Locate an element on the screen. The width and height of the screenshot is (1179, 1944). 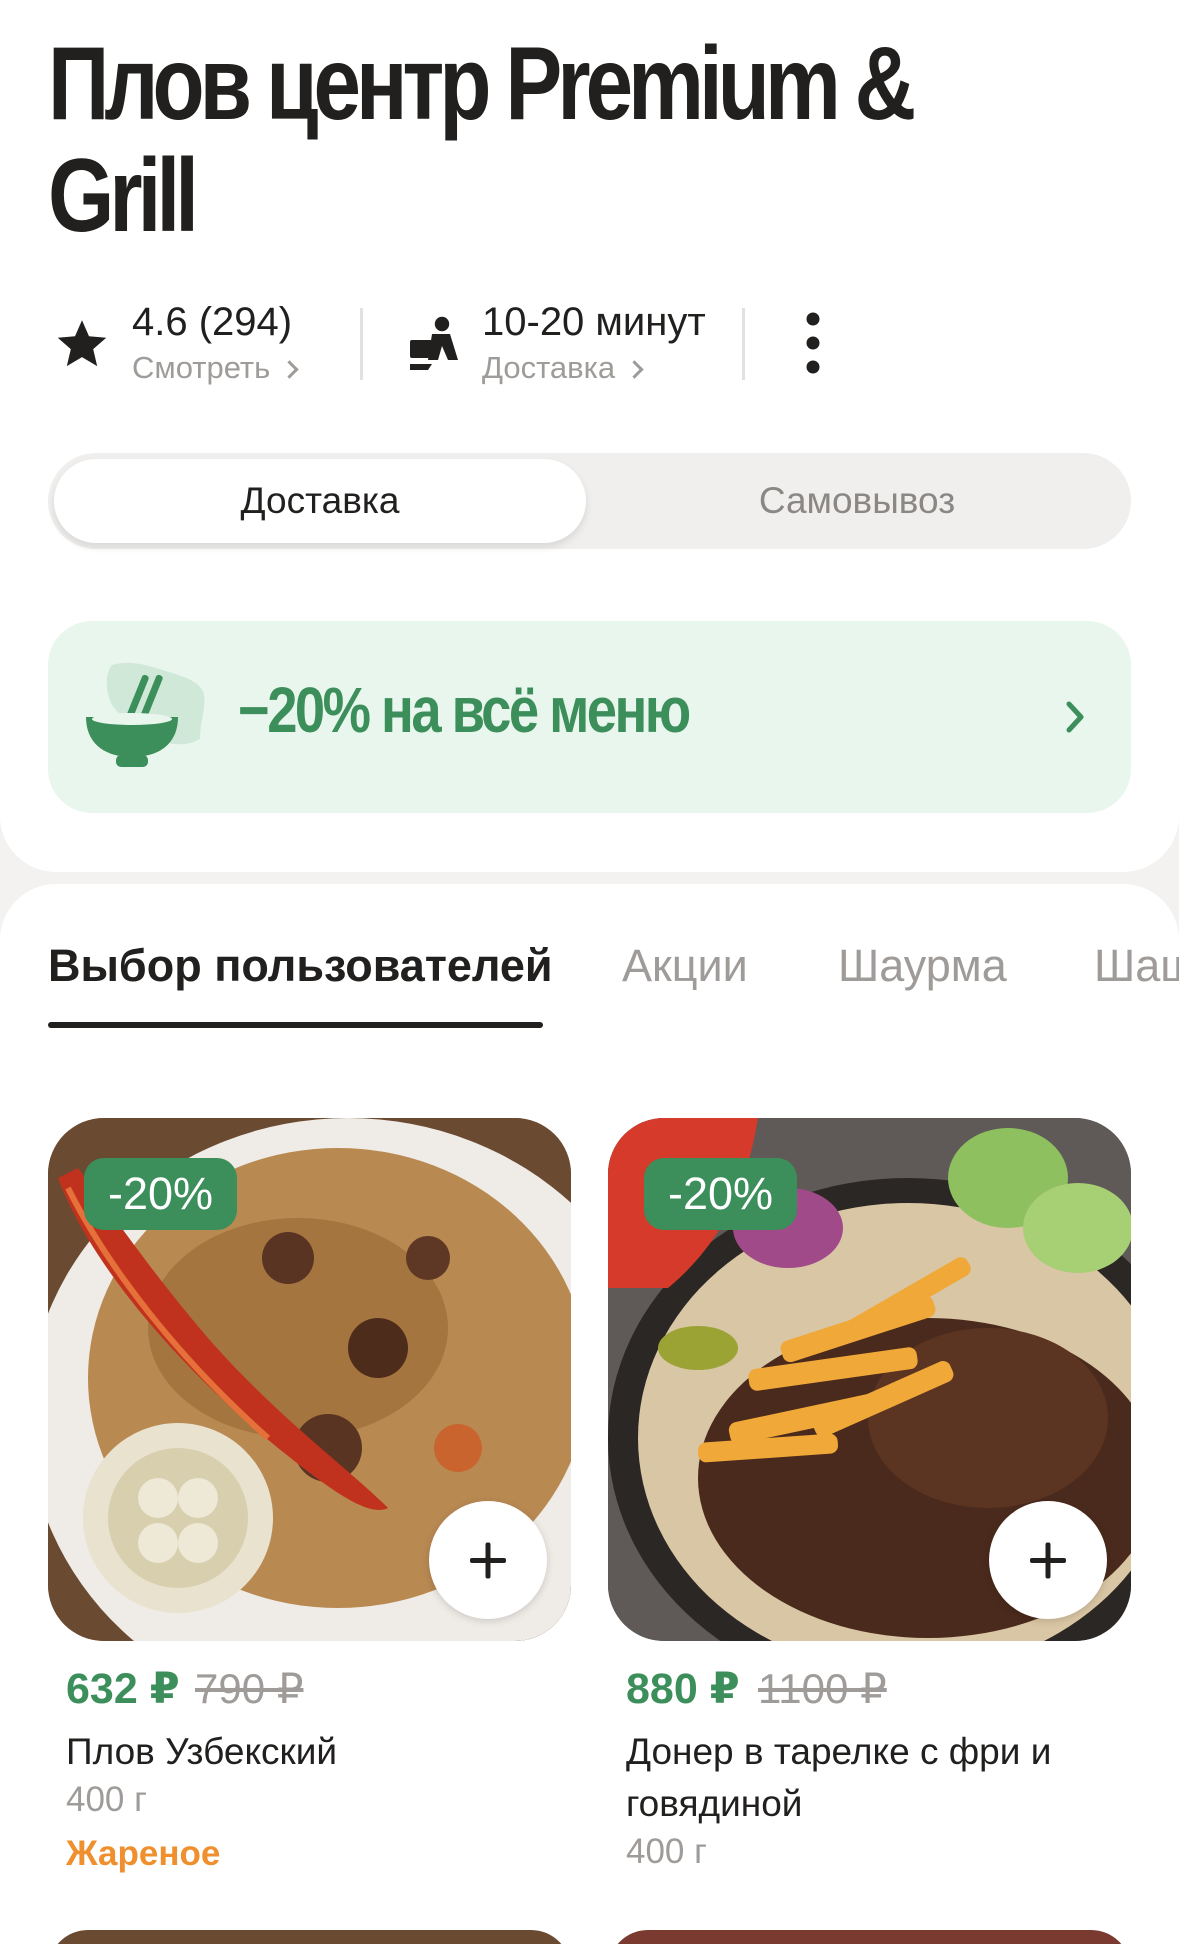
more-options-button is located at coordinates (828, 341).